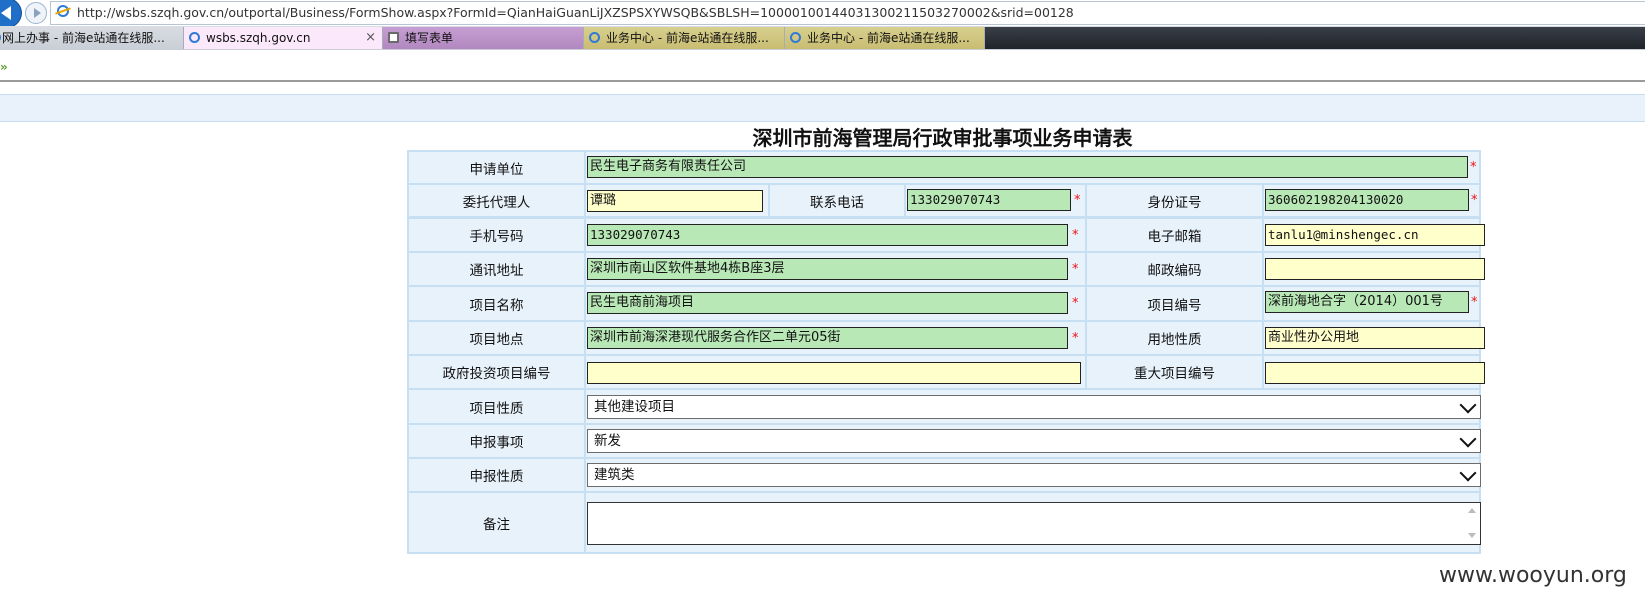 Image resolution: width=1645 pixels, height=605 pixels. What do you see at coordinates (496, 167) in the screenshot?
I see `label-applicant-org: 申请单位` at bounding box center [496, 167].